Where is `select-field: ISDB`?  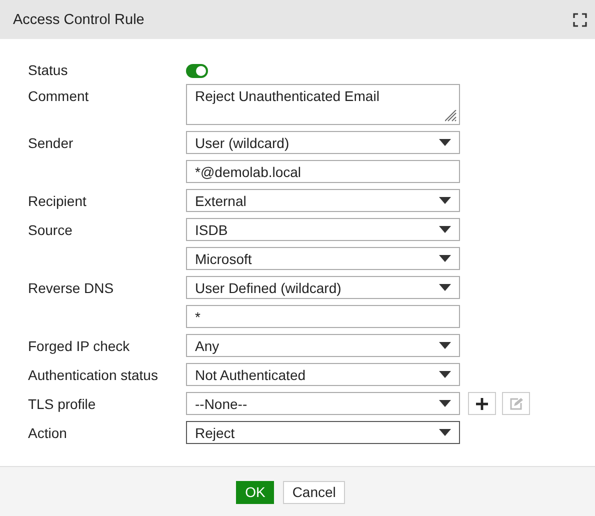
select-field: ISDB is located at coordinates (323, 229).